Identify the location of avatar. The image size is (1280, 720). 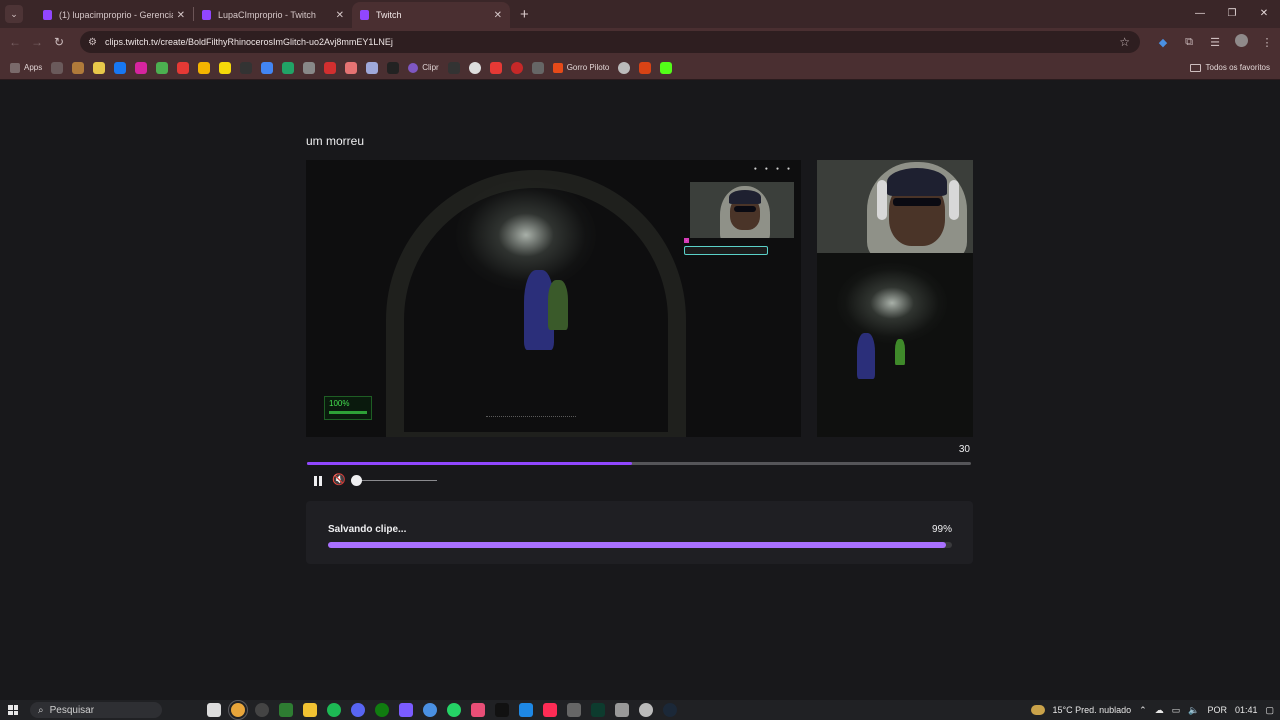
(1241, 42).